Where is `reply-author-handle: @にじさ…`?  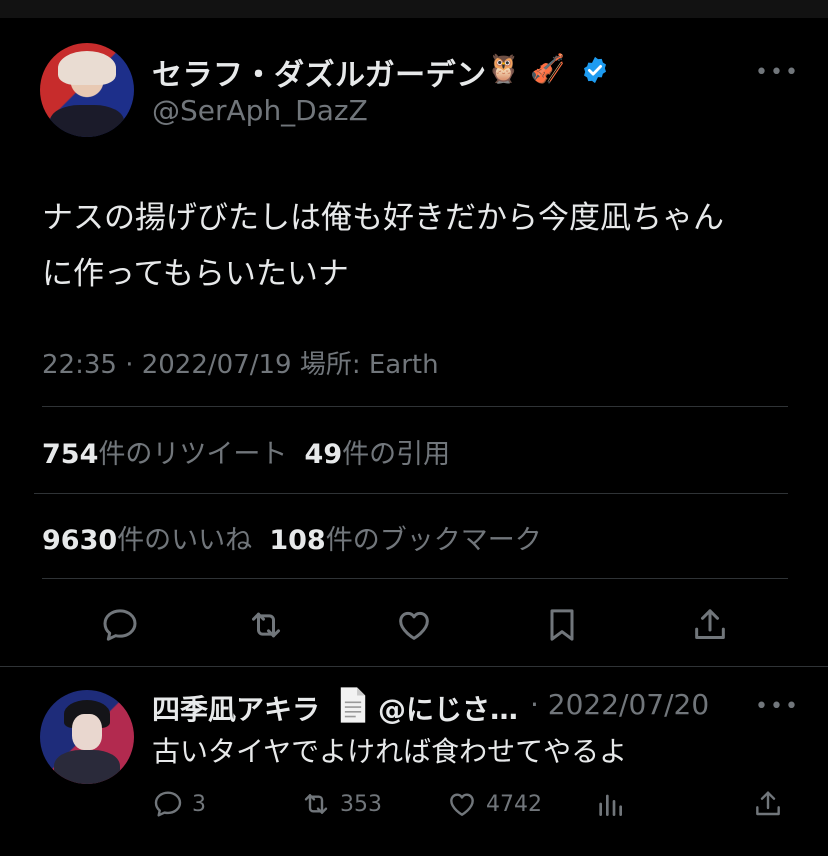 reply-author-handle: @にじさ… is located at coordinates (448, 708).